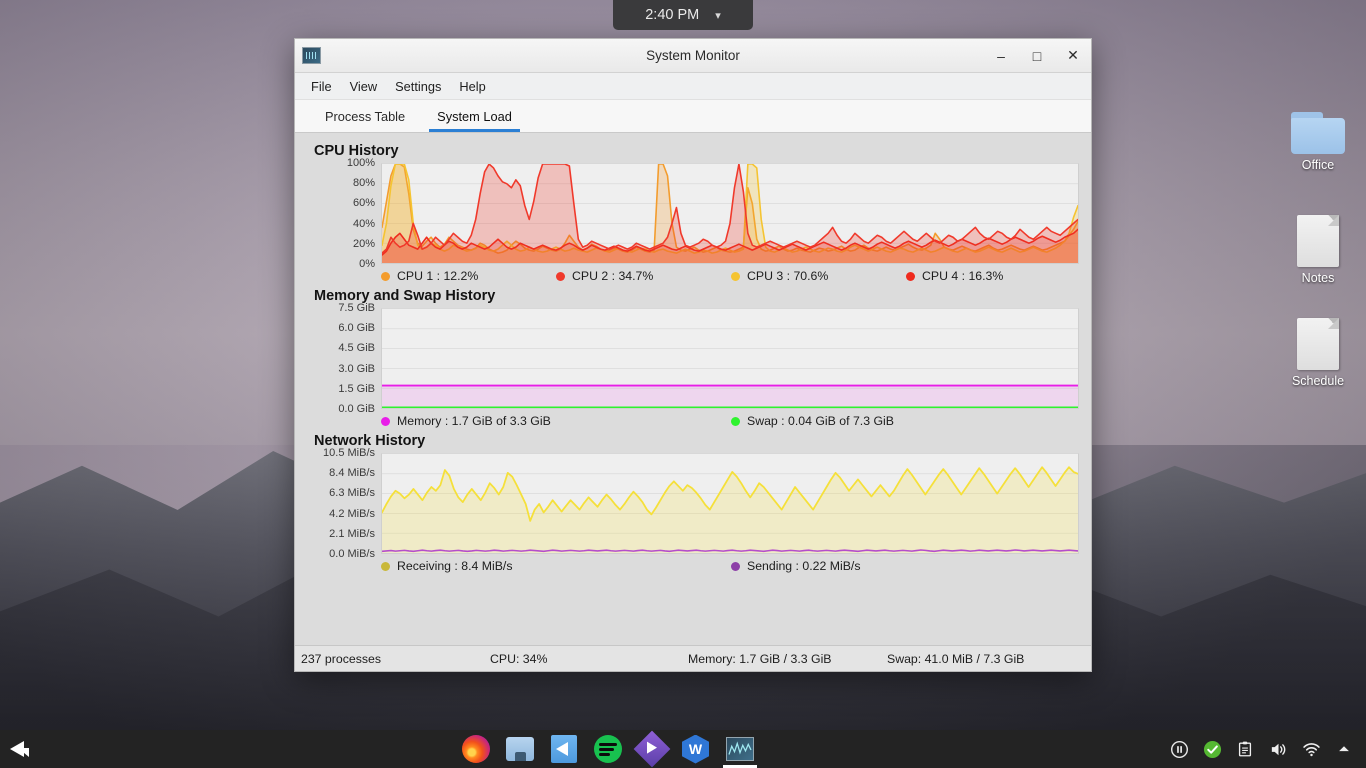 The height and width of the screenshot is (768, 1366). I want to click on legend-cpu-2: CPU 2 : 34.7%, so click(643, 276).